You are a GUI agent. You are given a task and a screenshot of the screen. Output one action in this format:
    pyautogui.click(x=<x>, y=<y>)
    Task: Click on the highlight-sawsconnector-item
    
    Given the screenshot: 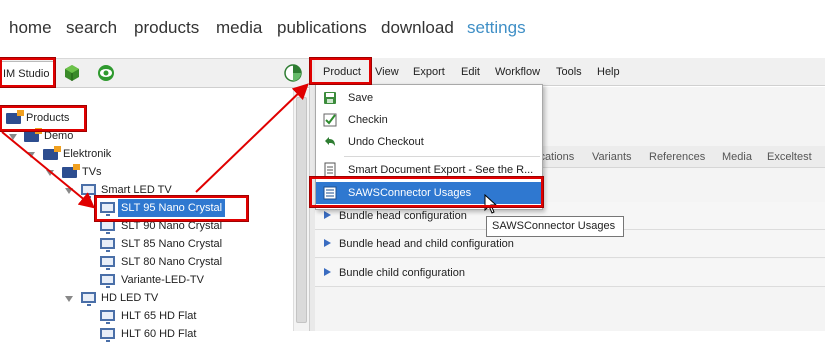 What is the action you would take?
    pyautogui.click(x=426, y=192)
    